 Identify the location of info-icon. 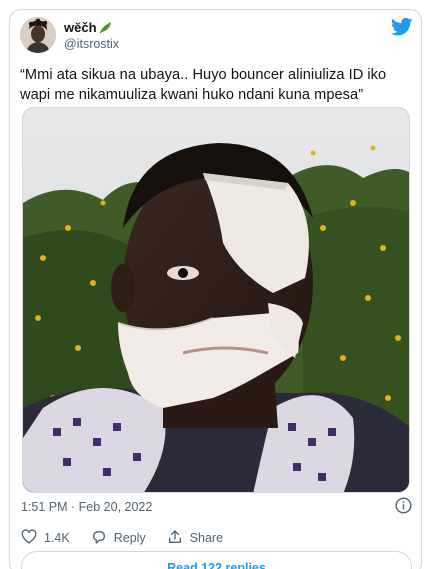
(403, 505).